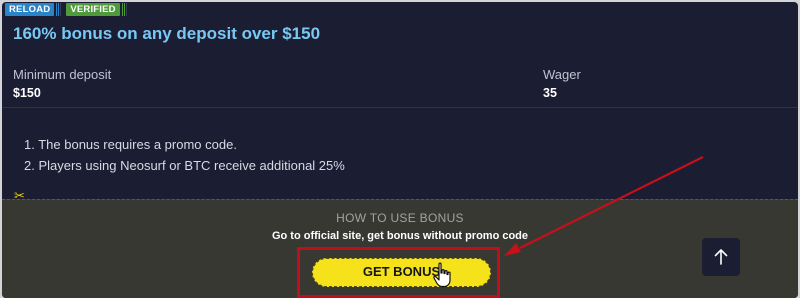  Describe the element at coordinates (167, 33) in the screenshot. I see `offer-title: 160% bonus on any deposit over $150` at that location.